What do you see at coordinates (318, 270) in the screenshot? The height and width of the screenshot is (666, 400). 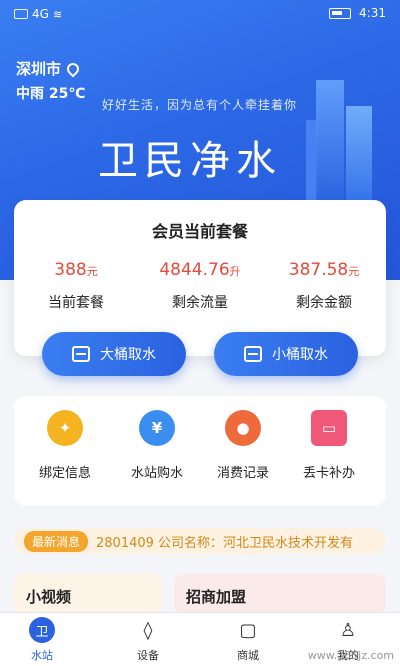 I see `stat-value: 387.58` at bounding box center [318, 270].